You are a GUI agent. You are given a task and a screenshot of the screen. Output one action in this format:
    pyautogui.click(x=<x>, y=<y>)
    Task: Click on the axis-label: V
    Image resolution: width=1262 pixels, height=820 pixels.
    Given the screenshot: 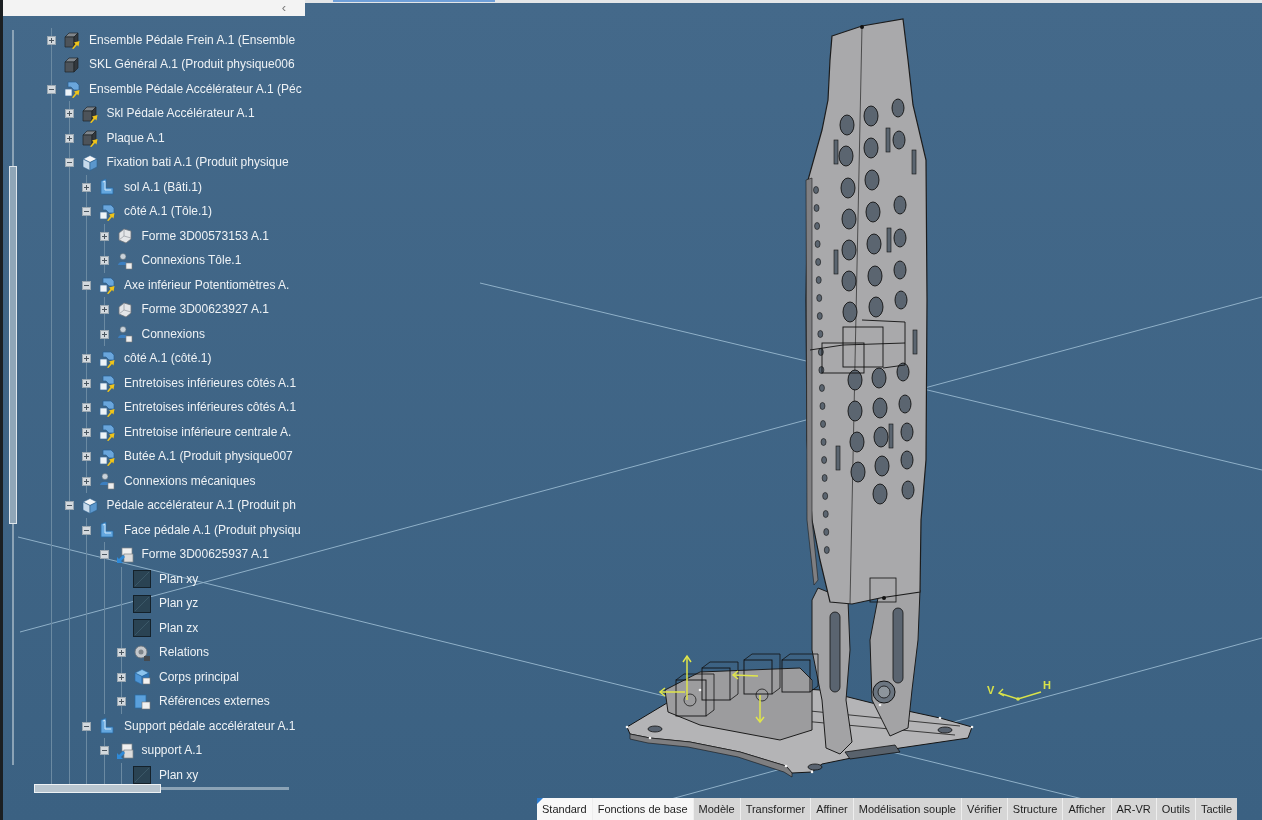 What is the action you would take?
    pyautogui.click(x=991, y=690)
    